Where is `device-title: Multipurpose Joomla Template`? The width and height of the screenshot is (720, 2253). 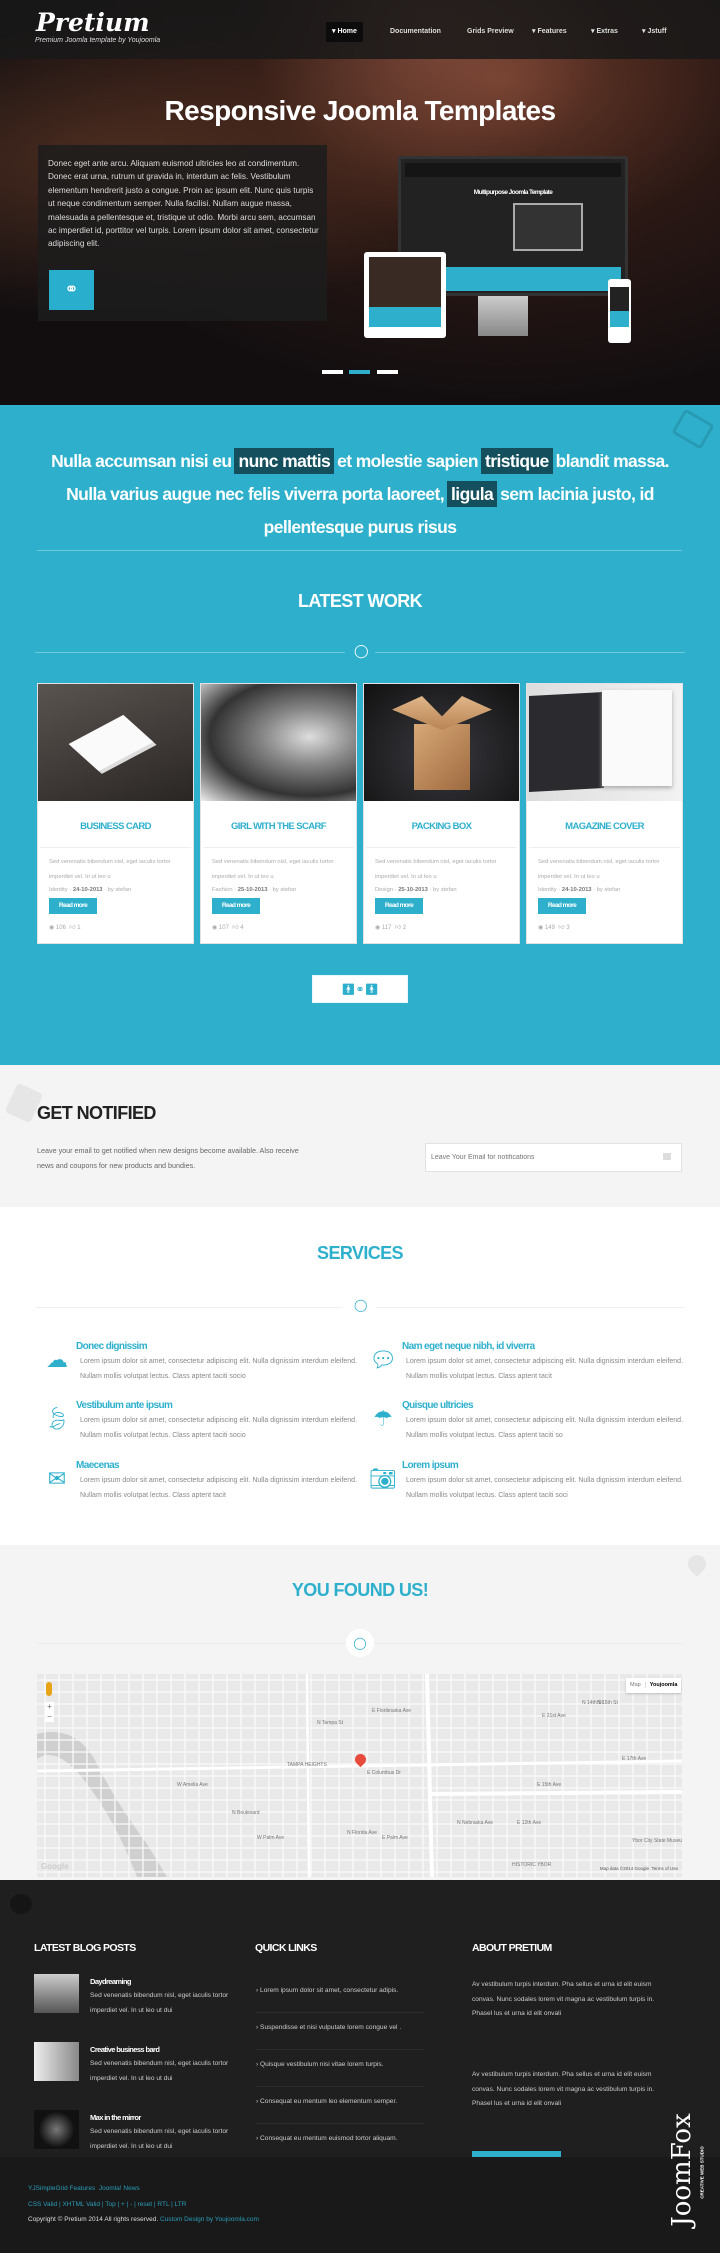
device-title: Multipurpose Joomla Template is located at coordinates (513, 192).